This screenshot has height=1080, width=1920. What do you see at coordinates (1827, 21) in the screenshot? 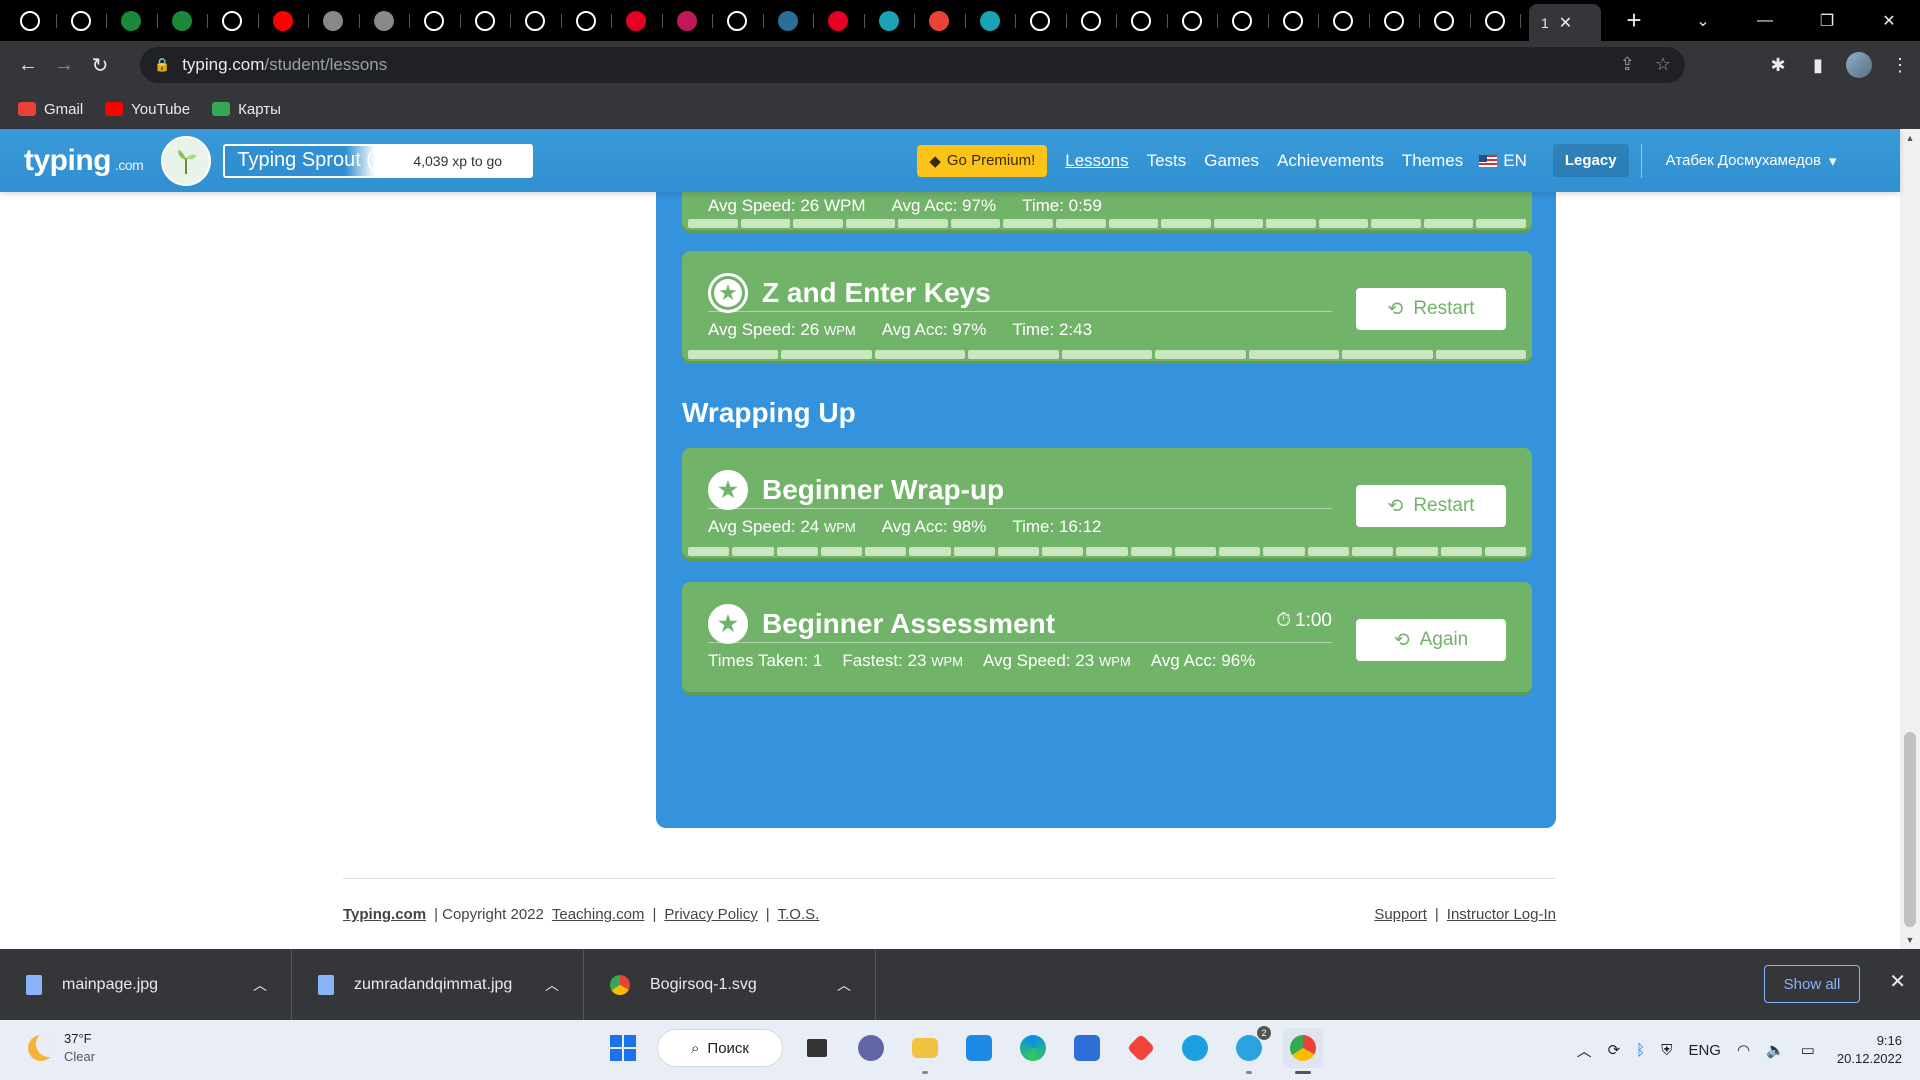
I see `restore-icon: ❐` at bounding box center [1827, 21].